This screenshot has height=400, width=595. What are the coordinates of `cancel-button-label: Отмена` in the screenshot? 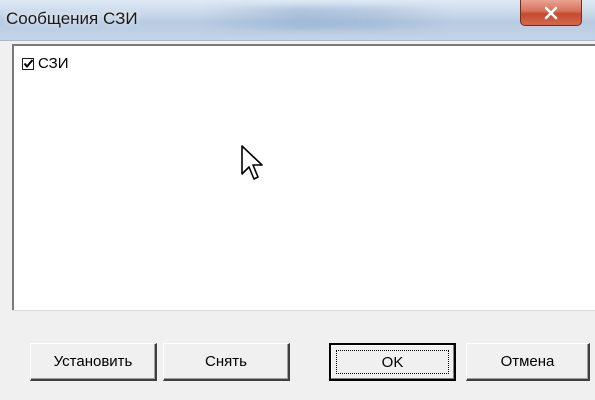 It's located at (527, 361).